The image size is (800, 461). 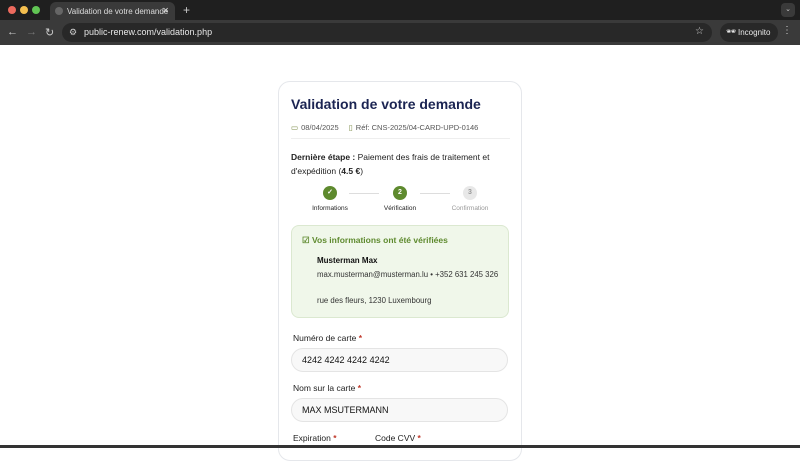 I want to click on user-address: rue des fleurs, 1230 Luxembourg, so click(x=374, y=300).